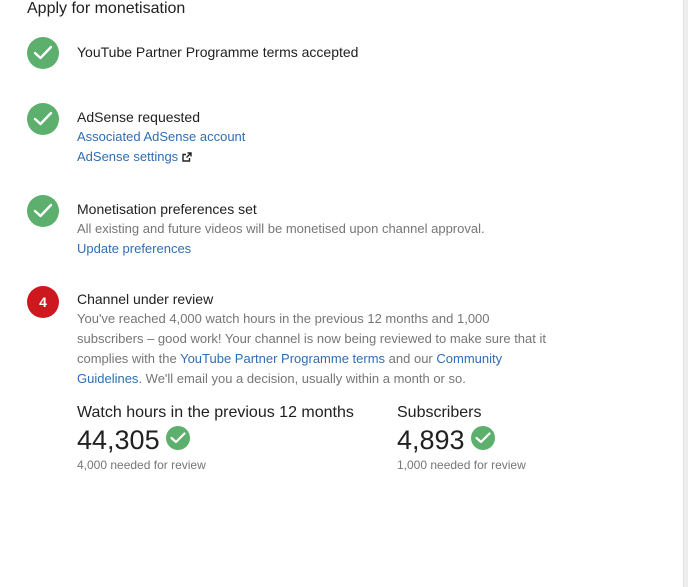 This screenshot has height=587, width=688. Describe the element at coordinates (686, 293) in the screenshot. I see `scrollbar-track` at that location.